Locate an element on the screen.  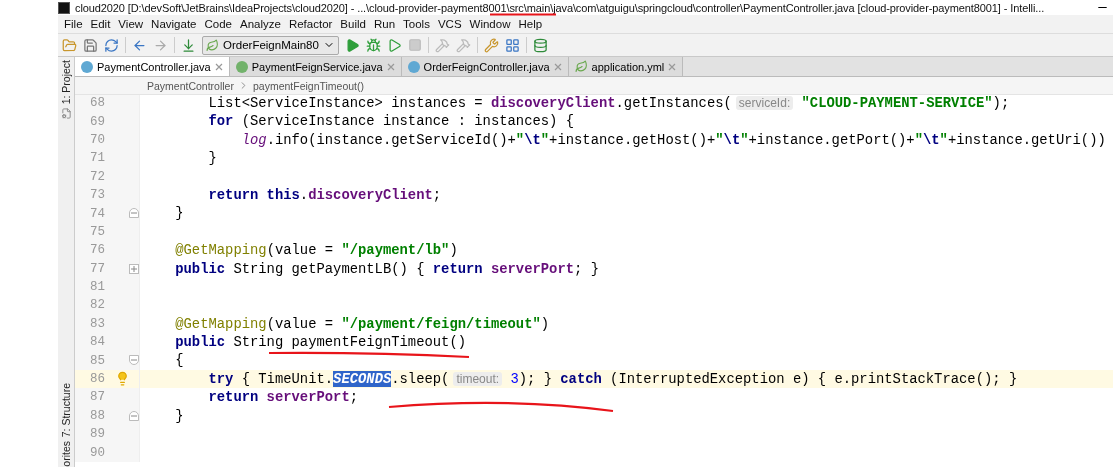
menu-item: Window is located at coordinates (490, 24).